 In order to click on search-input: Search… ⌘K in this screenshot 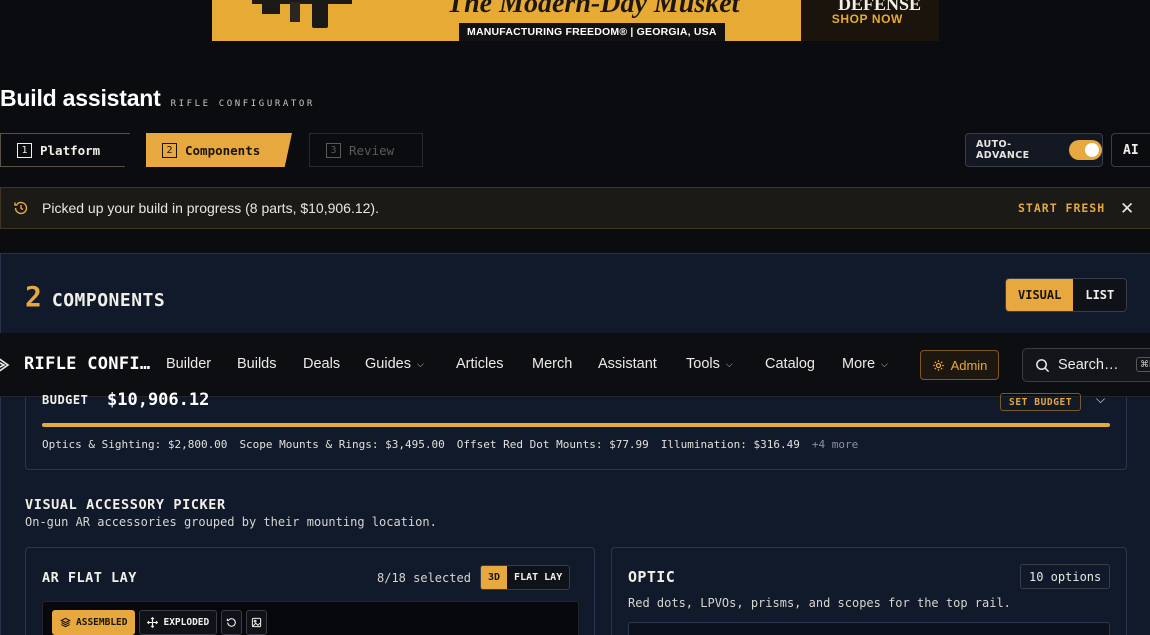, I will do `click(1086, 365)`.